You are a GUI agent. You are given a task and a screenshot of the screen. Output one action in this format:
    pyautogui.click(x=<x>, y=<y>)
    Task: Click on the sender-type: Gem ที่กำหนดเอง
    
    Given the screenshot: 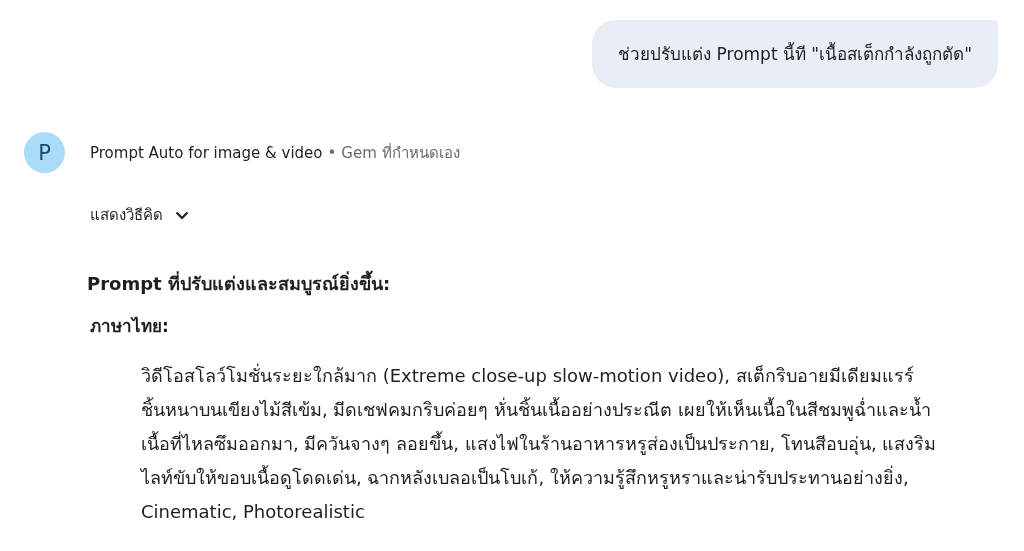 What is the action you would take?
    pyautogui.click(x=400, y=153)
    